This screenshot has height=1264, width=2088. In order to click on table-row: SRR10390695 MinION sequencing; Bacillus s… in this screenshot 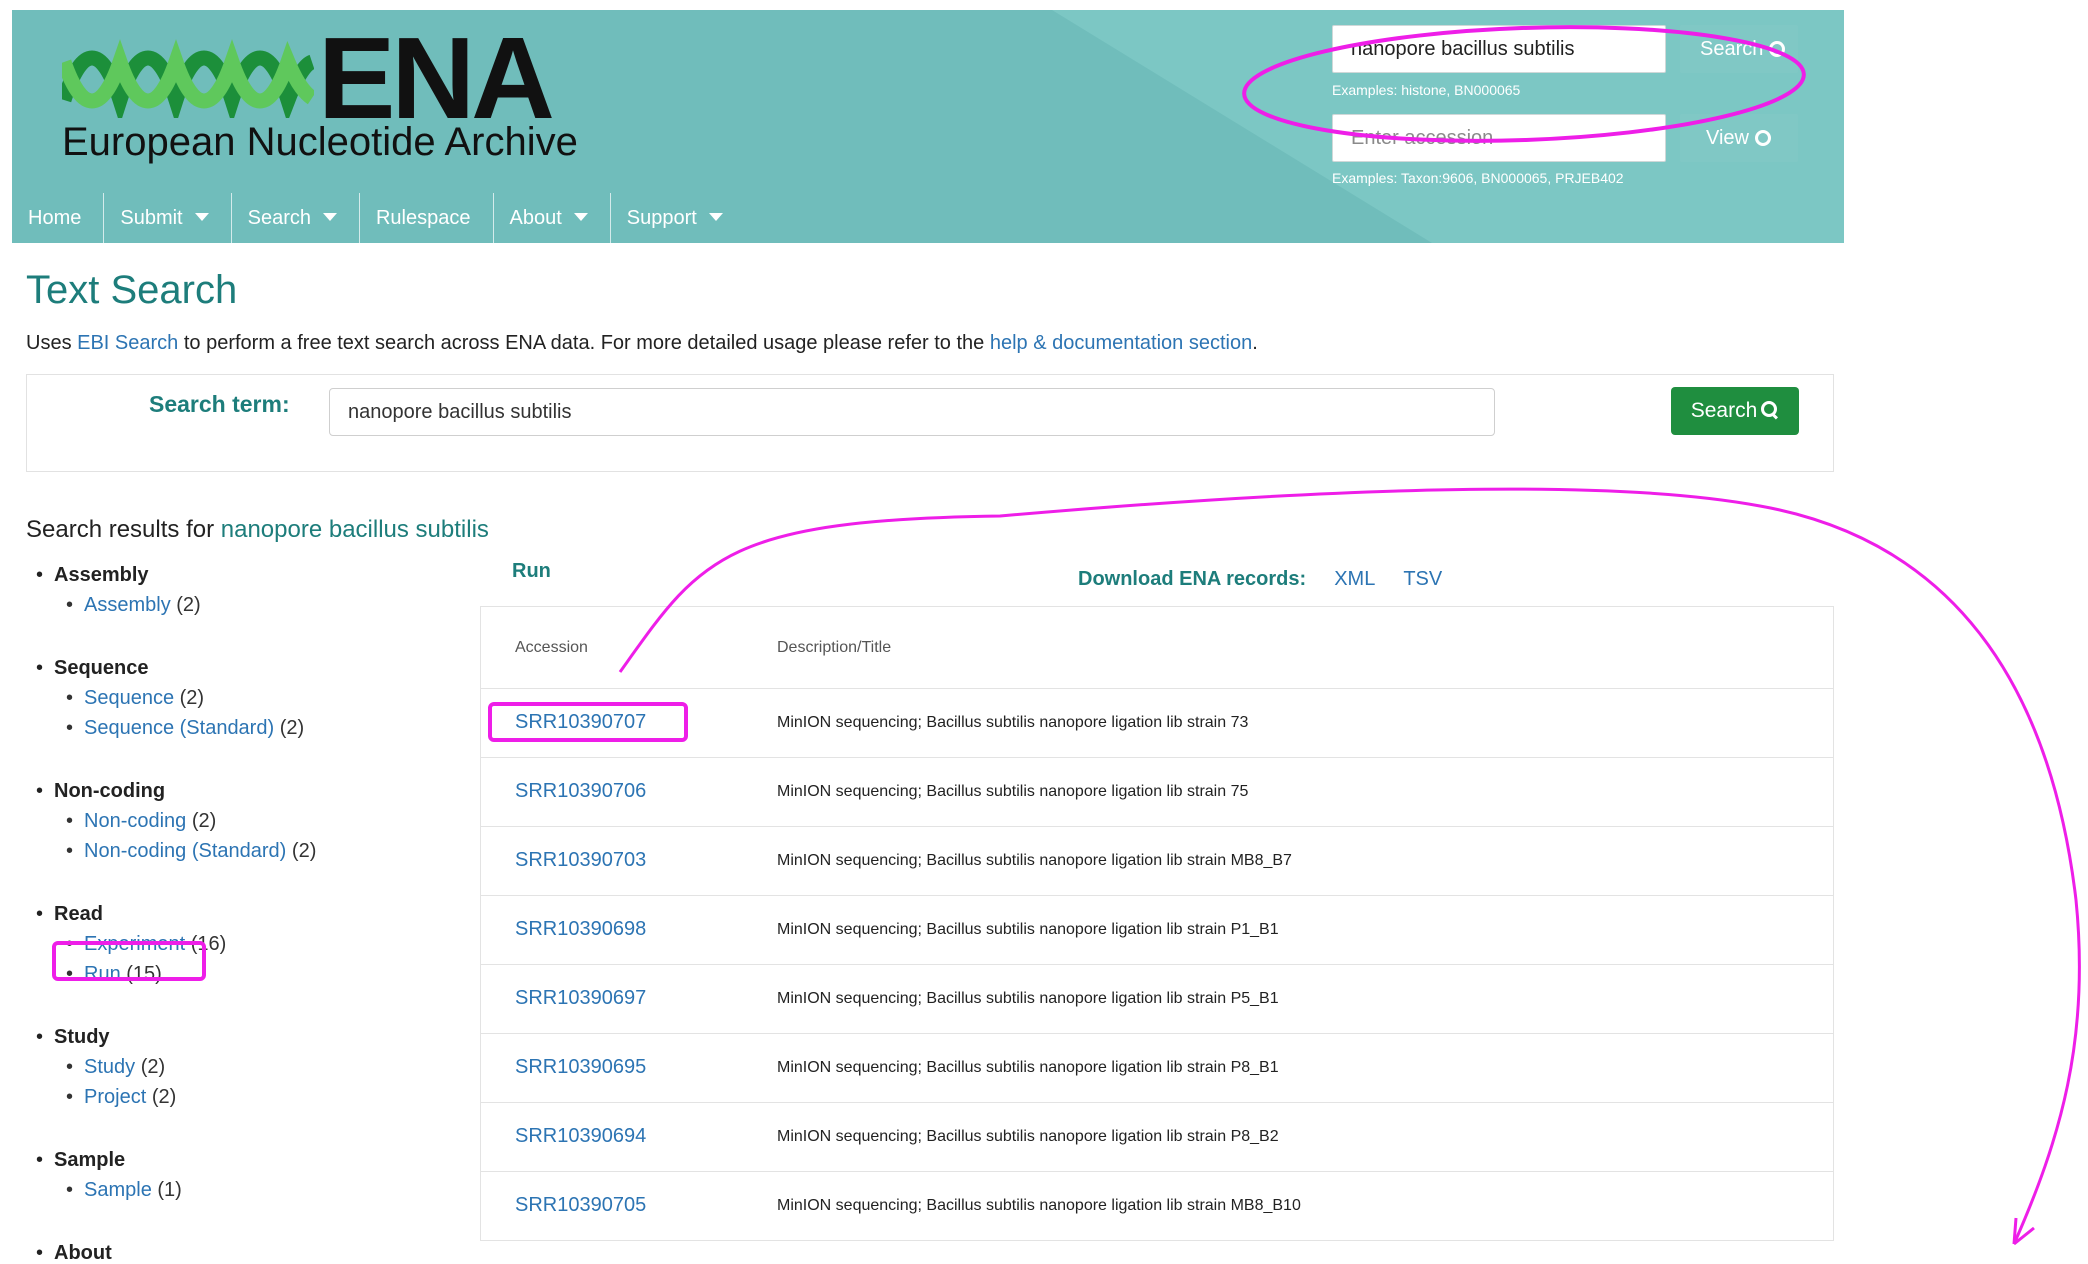, I will do `click(1157, 1068)`.